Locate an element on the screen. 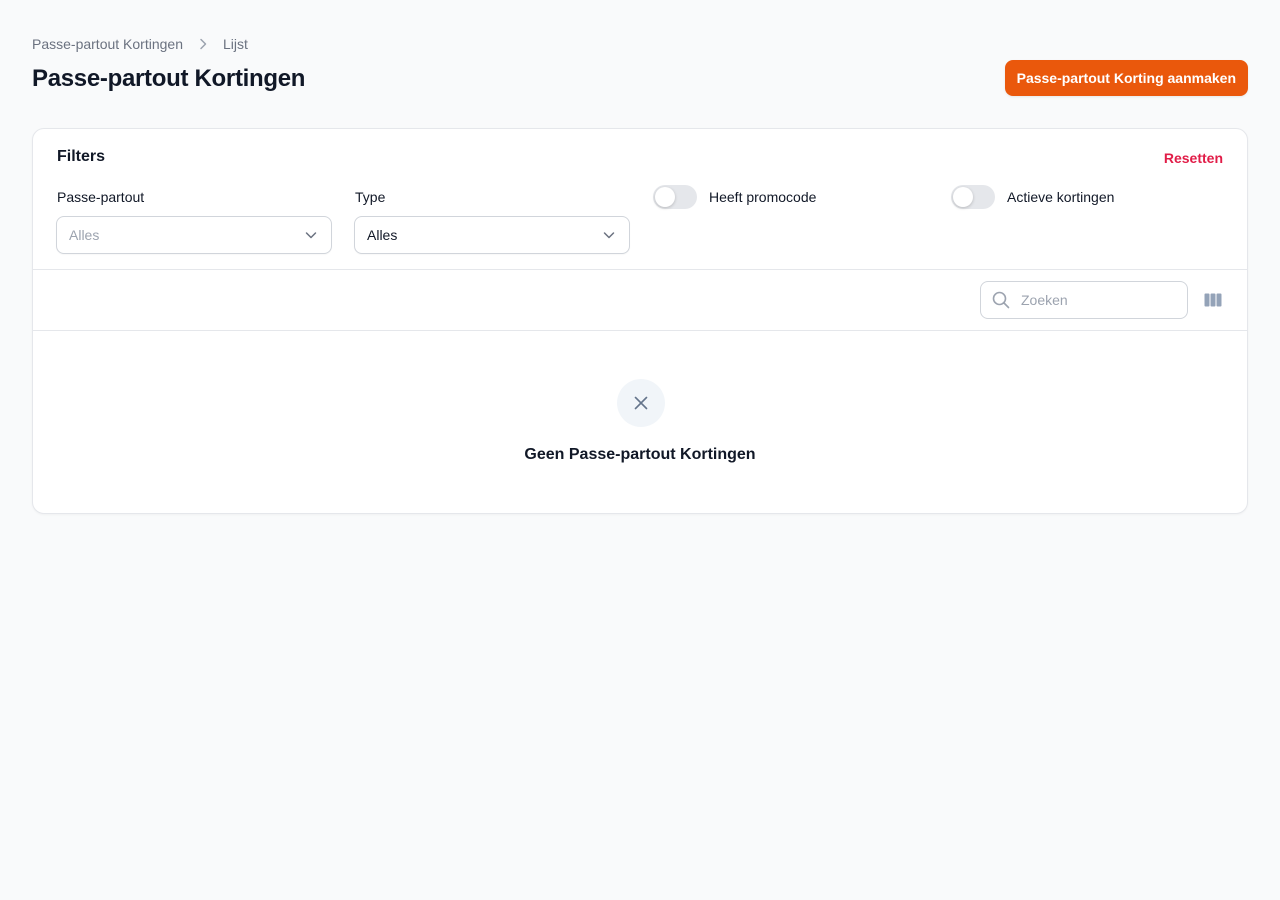 The width and height of the screenshot is (1280, 900). search-field is located at coordinates (1084, 300).